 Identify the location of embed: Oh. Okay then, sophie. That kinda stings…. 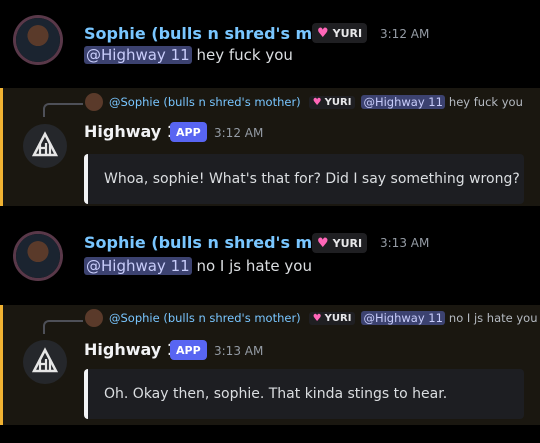
(304, 394).